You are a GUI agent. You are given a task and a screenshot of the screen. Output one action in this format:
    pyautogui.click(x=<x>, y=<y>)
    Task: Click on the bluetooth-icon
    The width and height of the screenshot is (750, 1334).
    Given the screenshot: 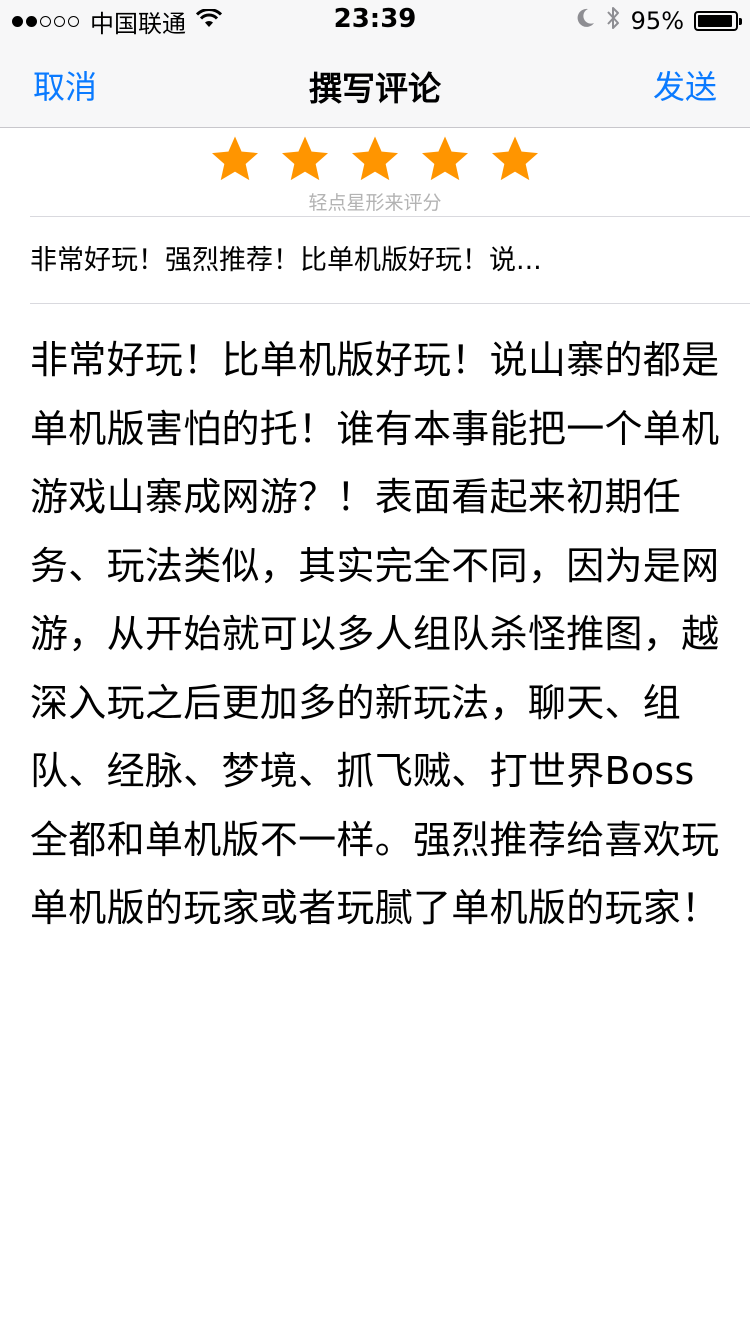 What is the action you would take?
    pyautogui.click(x=613, y=21)
    